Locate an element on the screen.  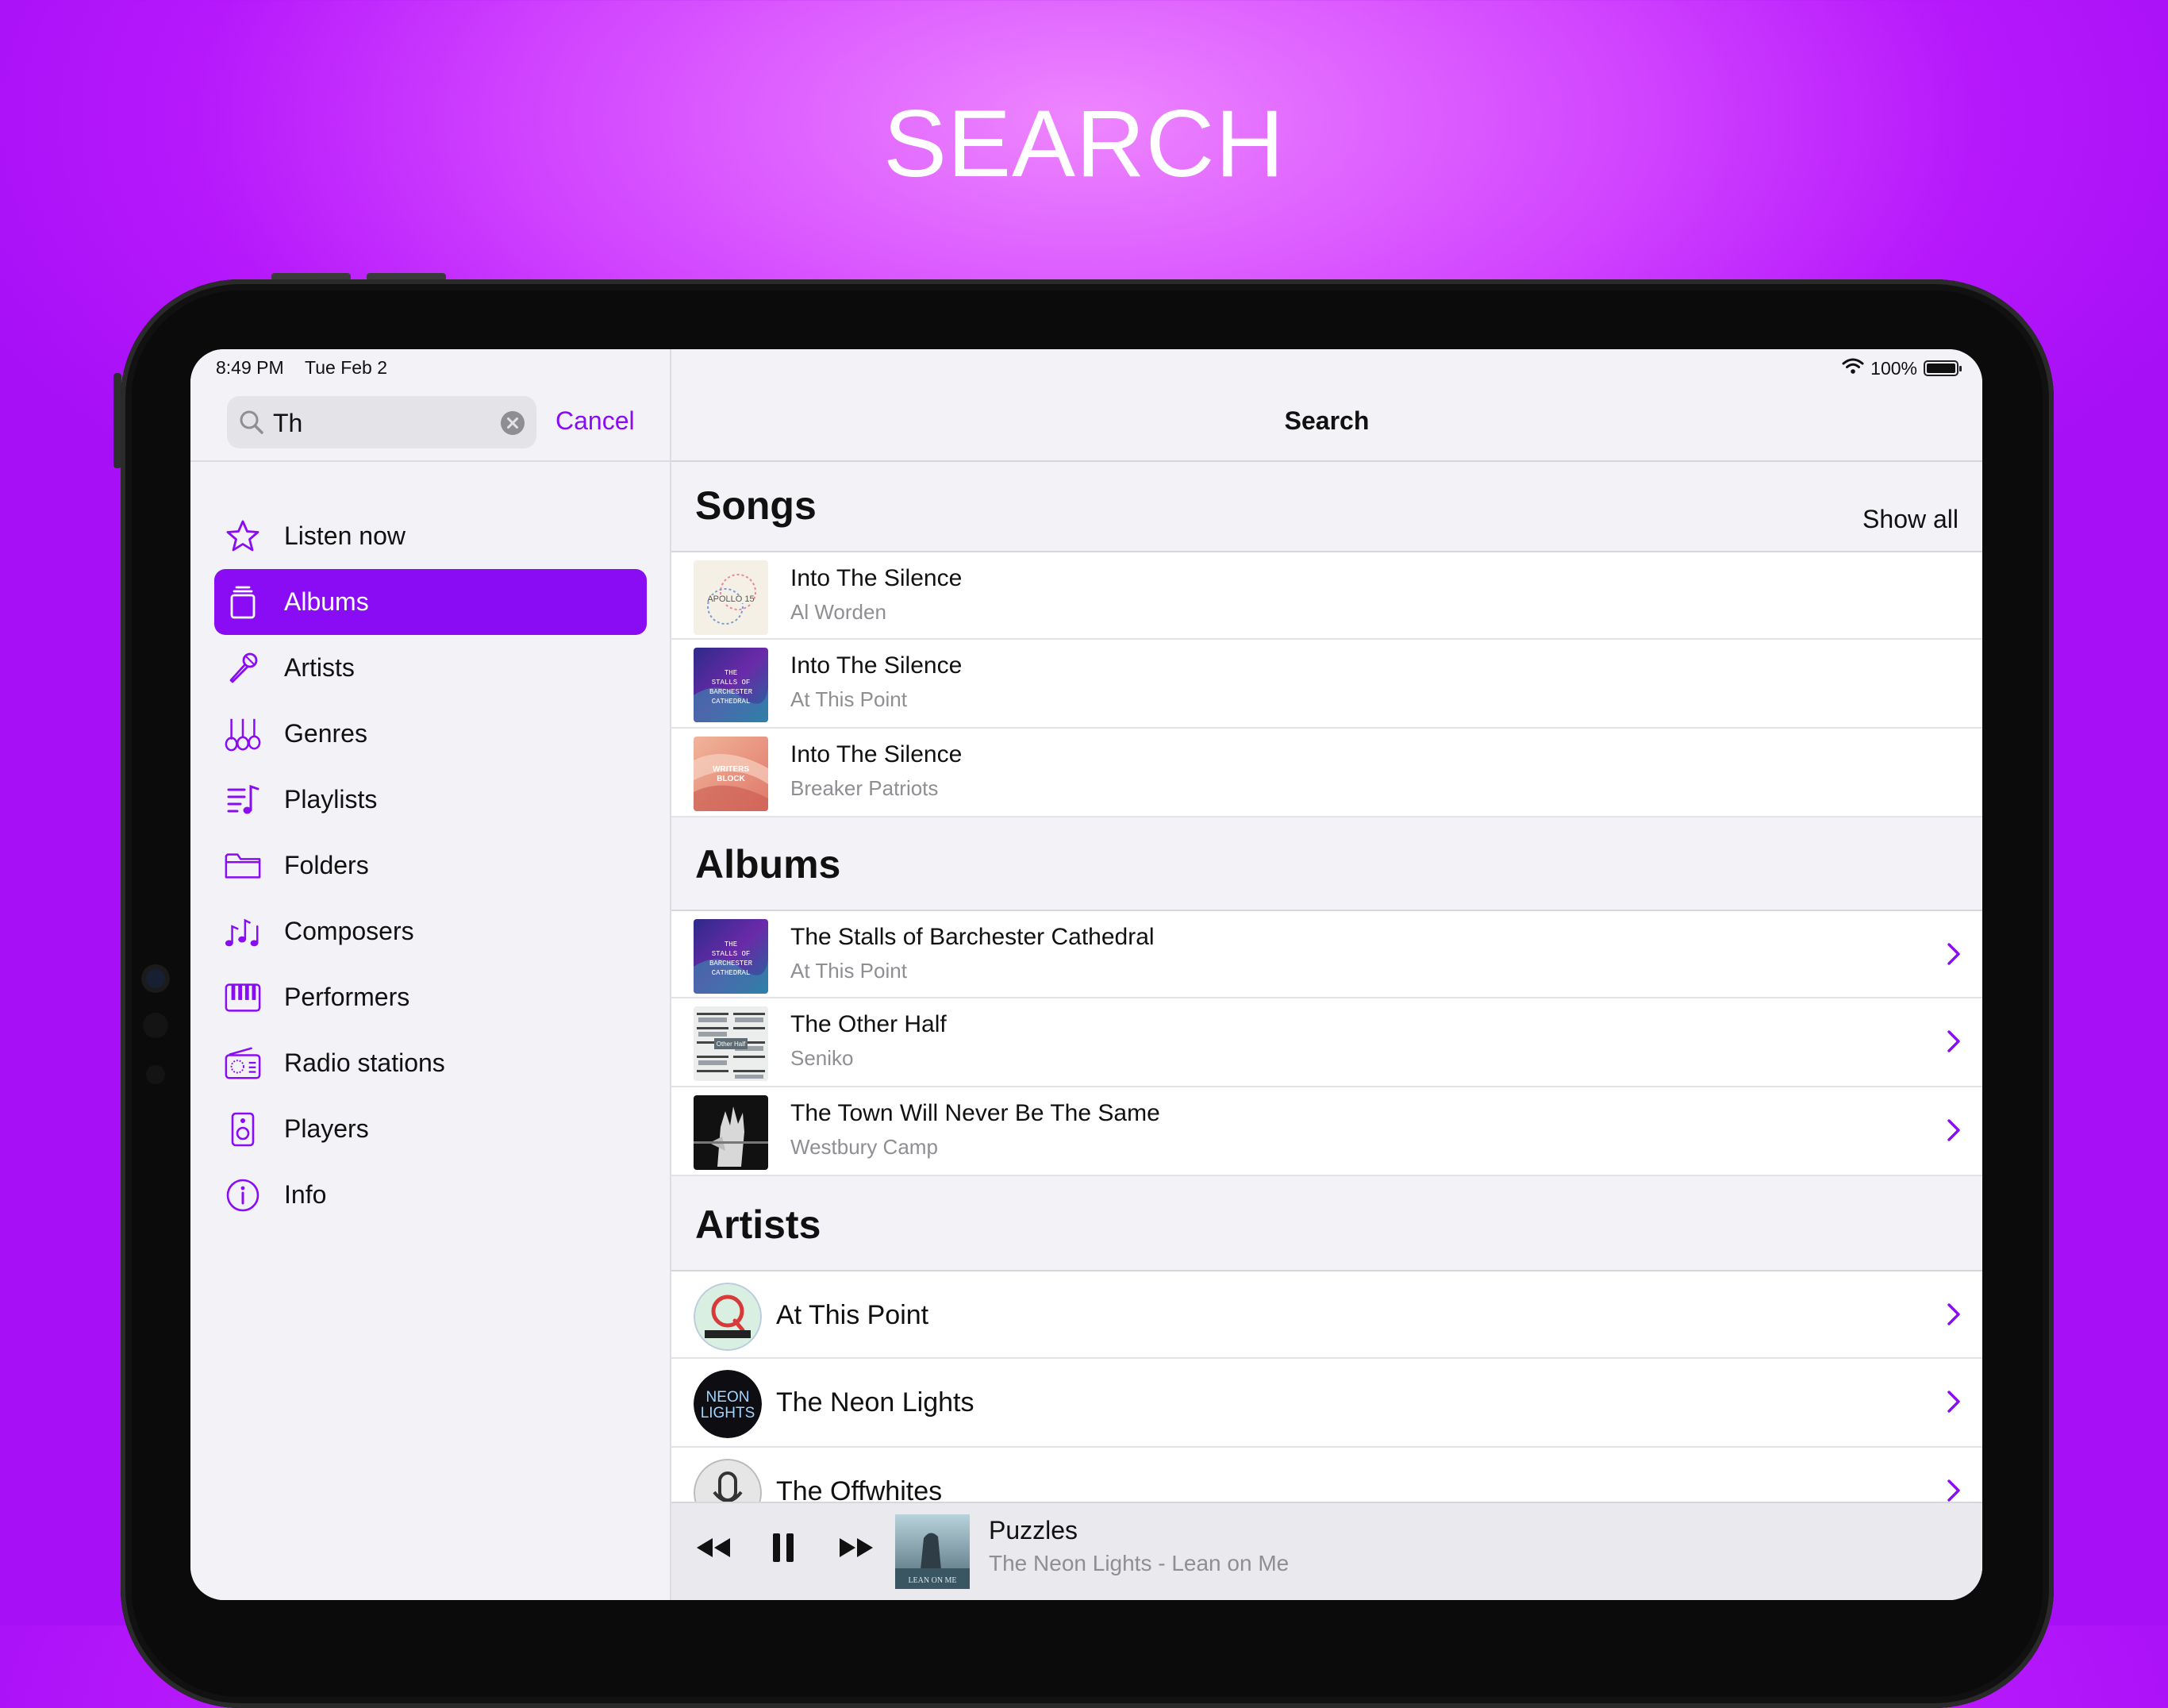
svg-text: WRITERS is located at coordinates (731, 769).